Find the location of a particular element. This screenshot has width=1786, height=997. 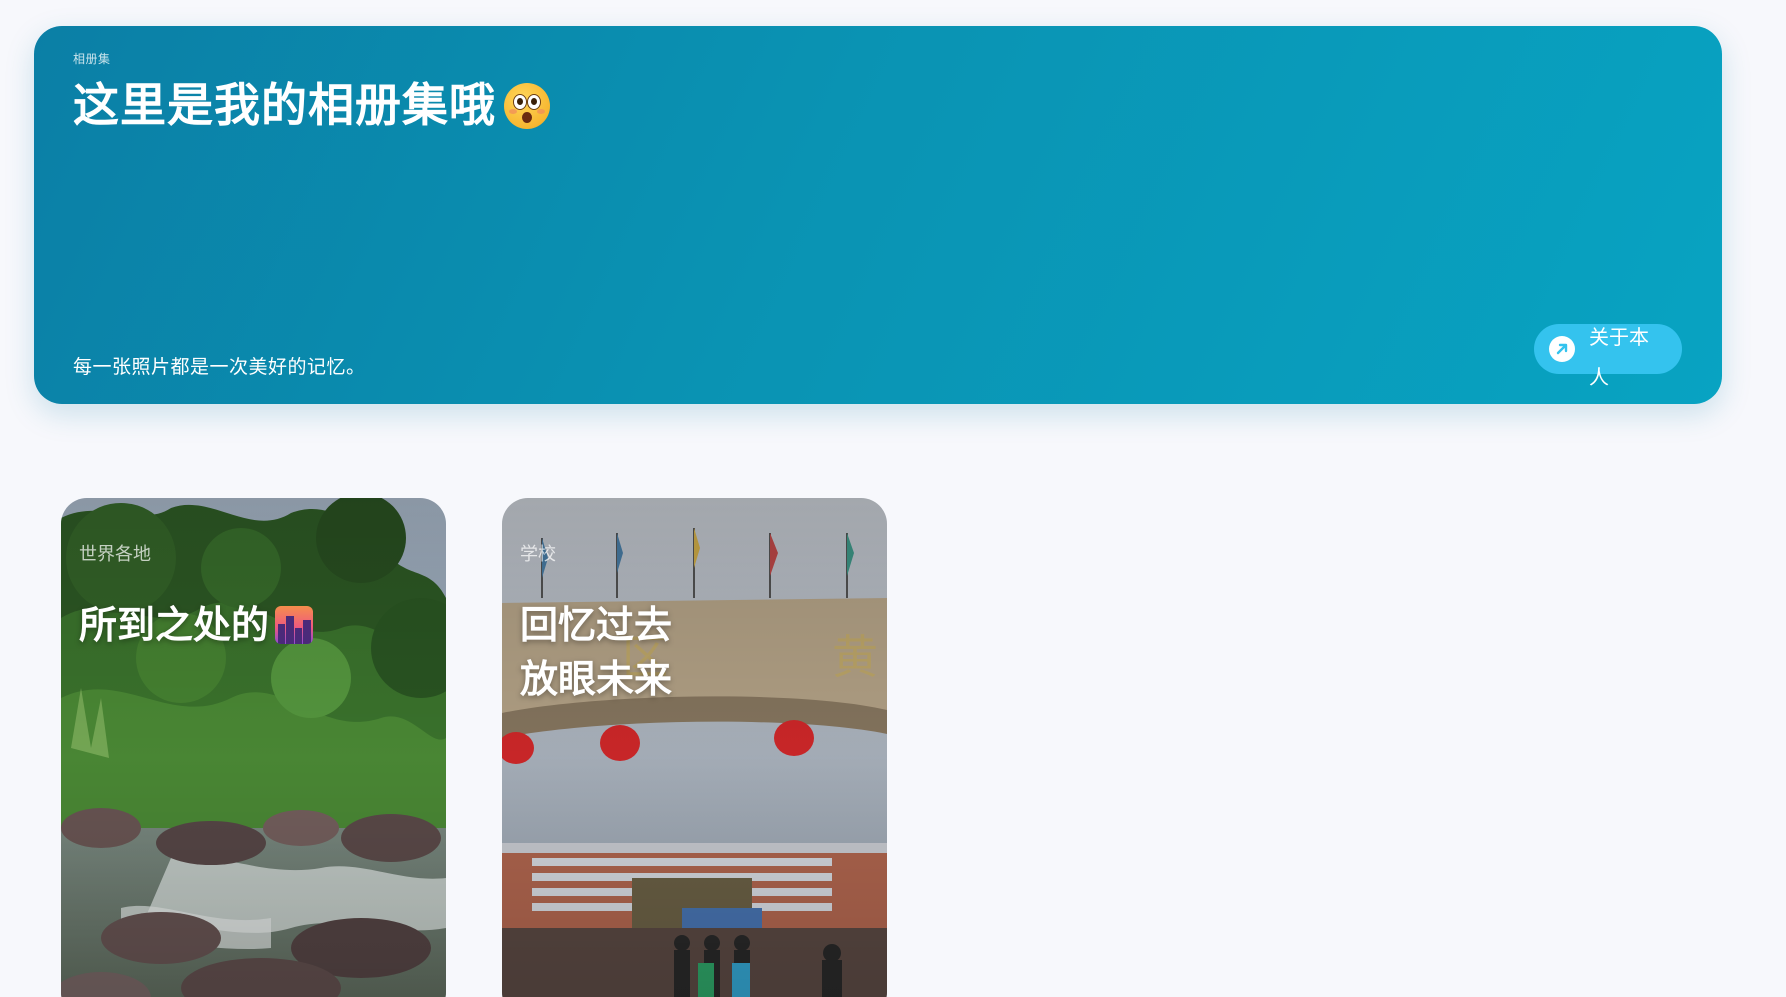

album-title-text: 所到之处的 is located at coordinates (174, 625).